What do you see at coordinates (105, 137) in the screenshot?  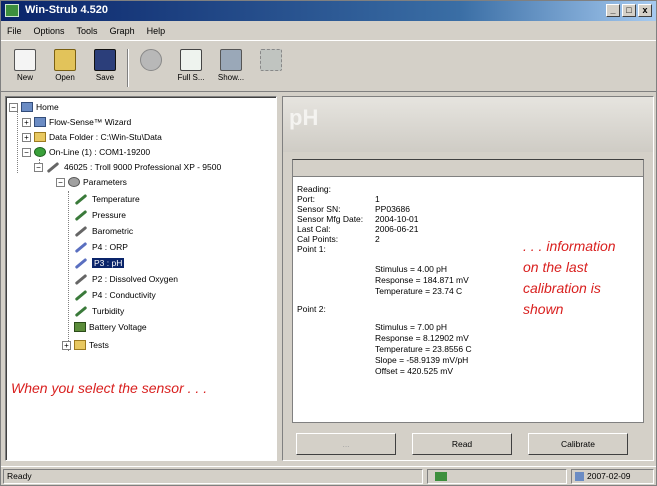 I see `tree-item-label: Data Folder : C:\Win-Stu\Data` at bounding box center [105, 137].